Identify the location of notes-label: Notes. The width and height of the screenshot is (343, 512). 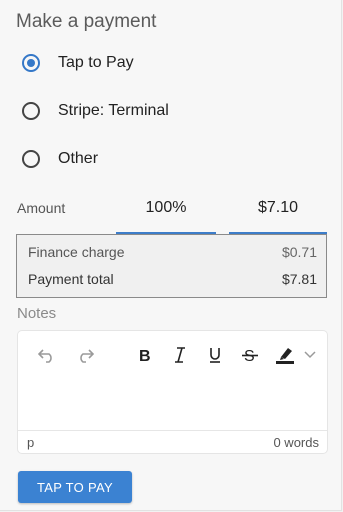
(37, 313).